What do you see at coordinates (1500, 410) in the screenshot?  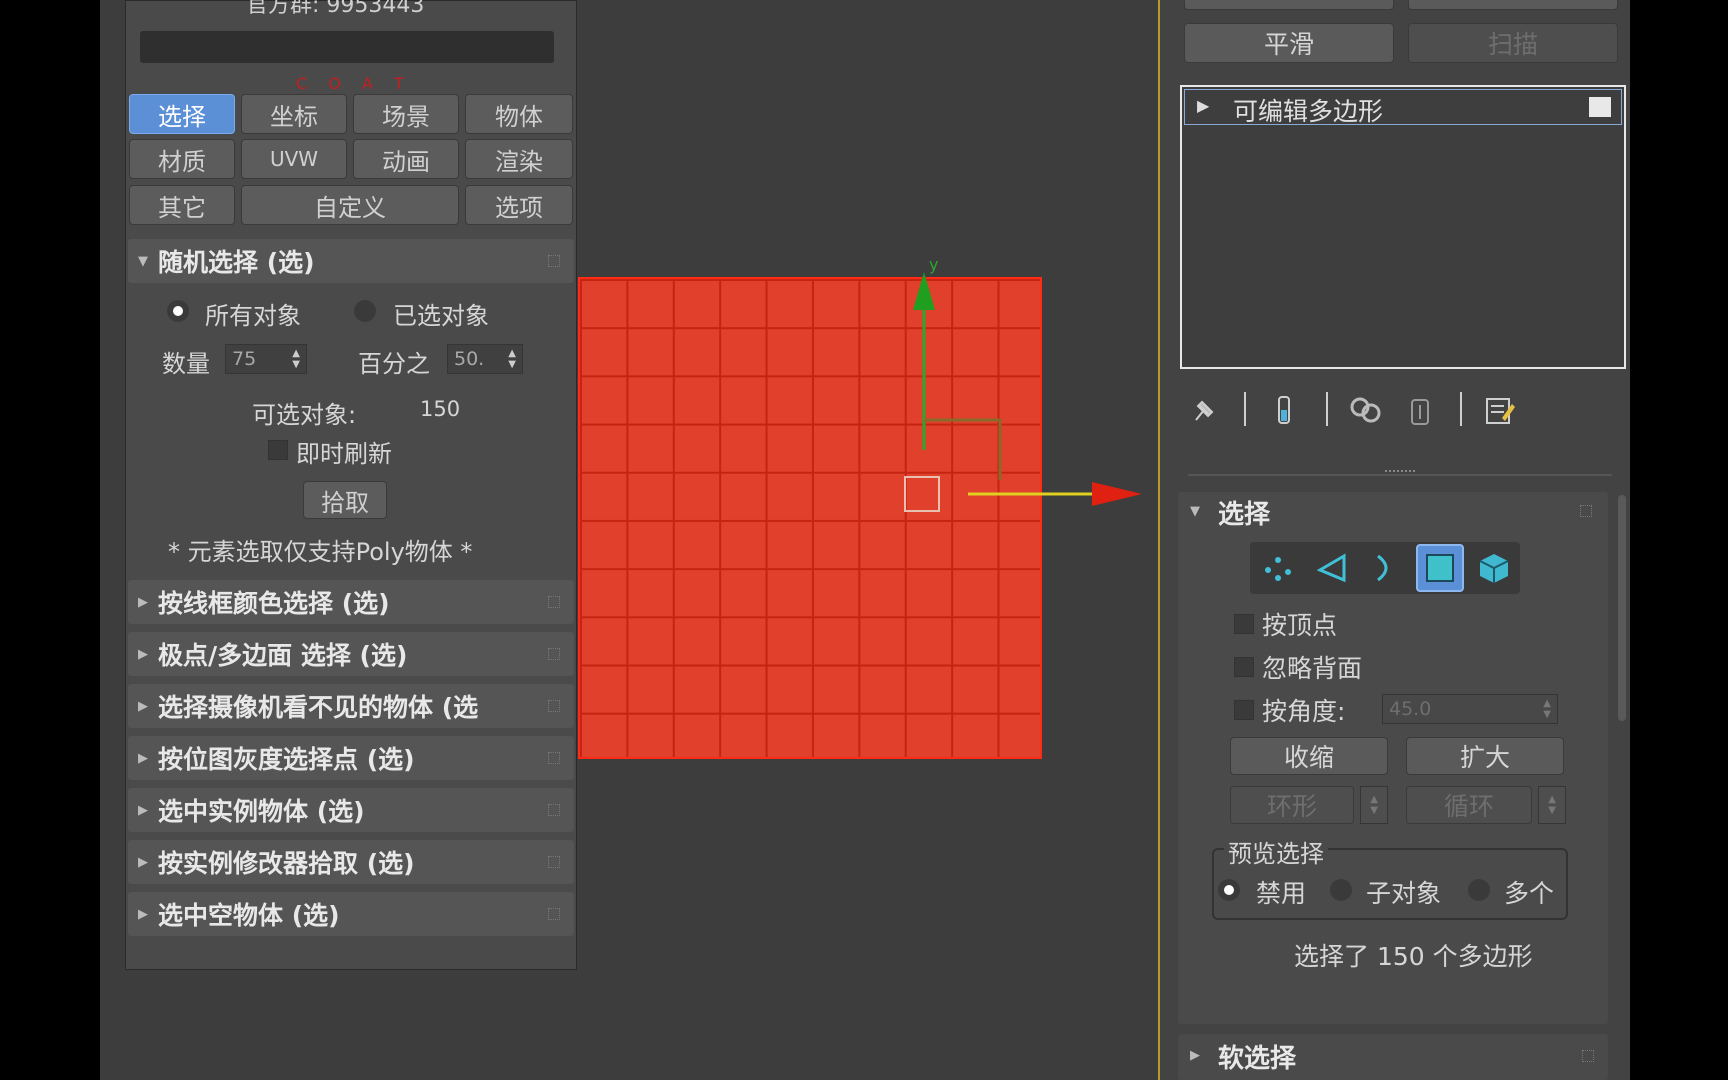 I see `configure-modifier-sets-icon` at bounding box center [1500, 410].